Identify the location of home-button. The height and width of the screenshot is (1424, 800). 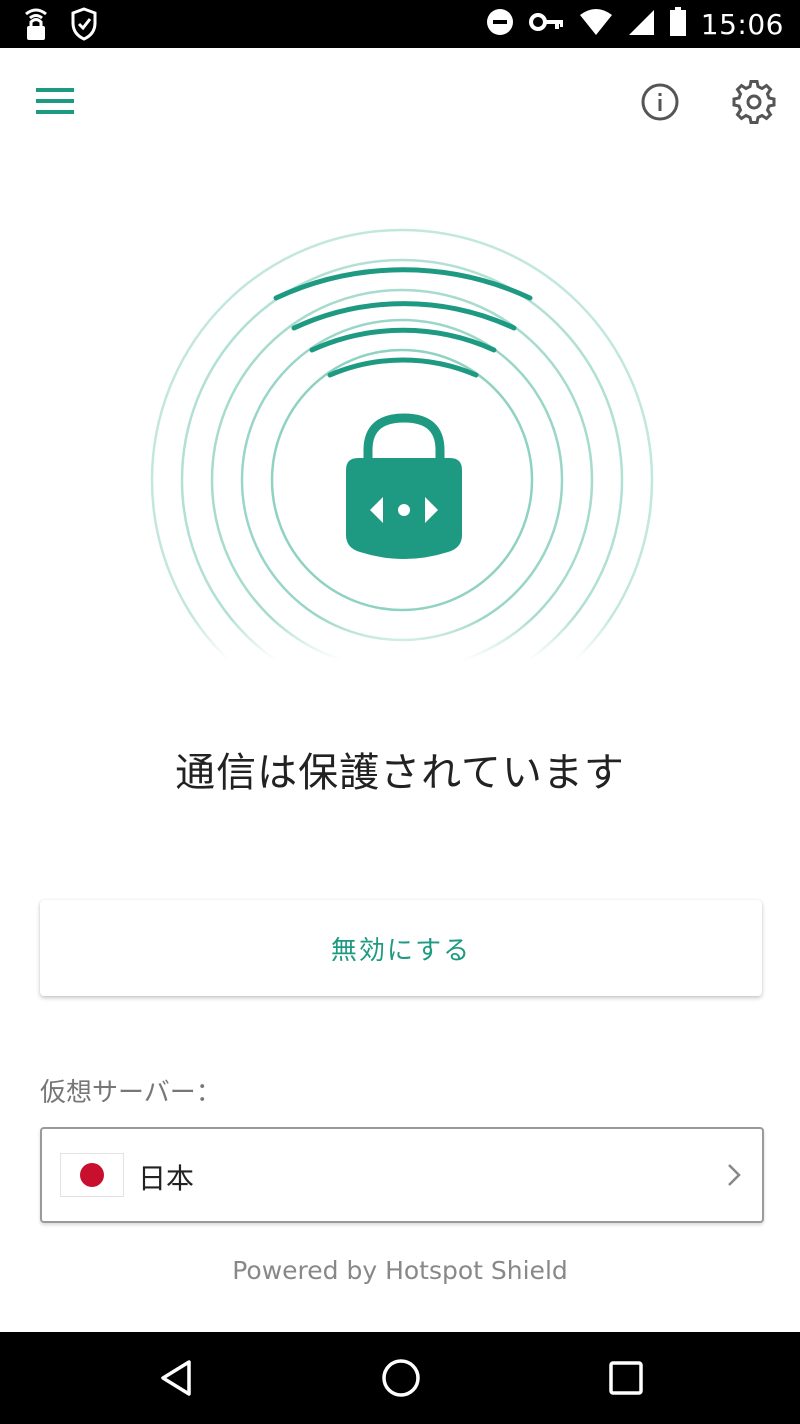
(401, 1378).